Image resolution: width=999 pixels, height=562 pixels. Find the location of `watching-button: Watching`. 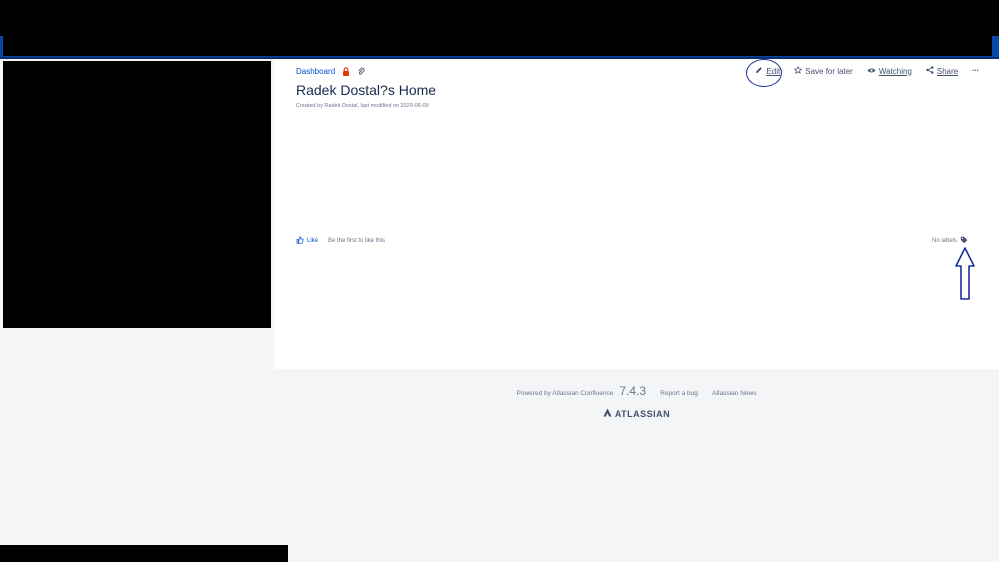

watching-button: Watching is located at coordinates (889, 71).